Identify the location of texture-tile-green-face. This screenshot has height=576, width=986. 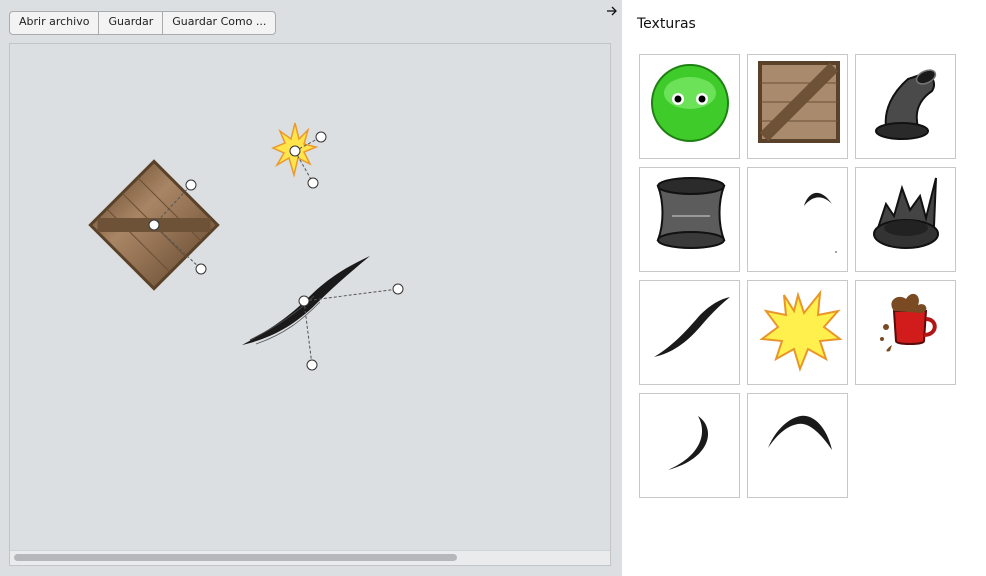
(689, 106).